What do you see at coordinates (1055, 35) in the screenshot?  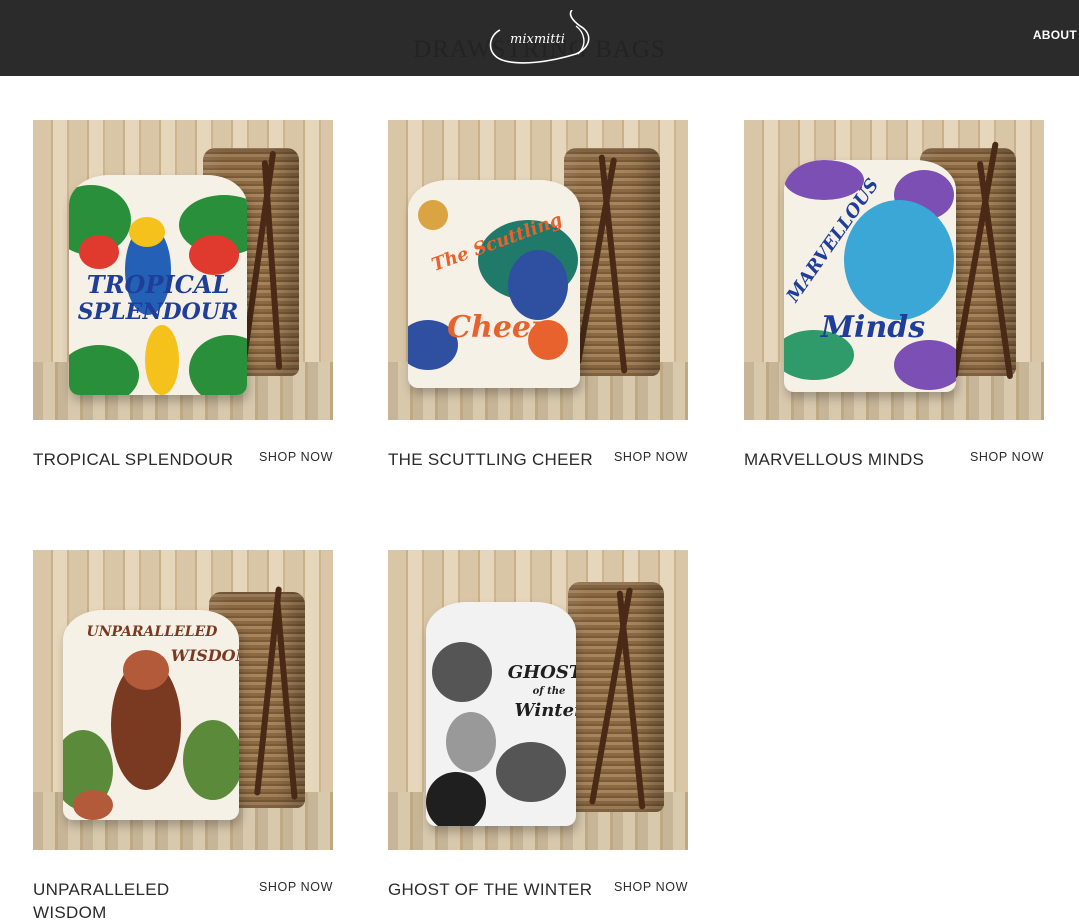 I see `nav-about-link: ABOUT` at bounding box center [1055, 35].